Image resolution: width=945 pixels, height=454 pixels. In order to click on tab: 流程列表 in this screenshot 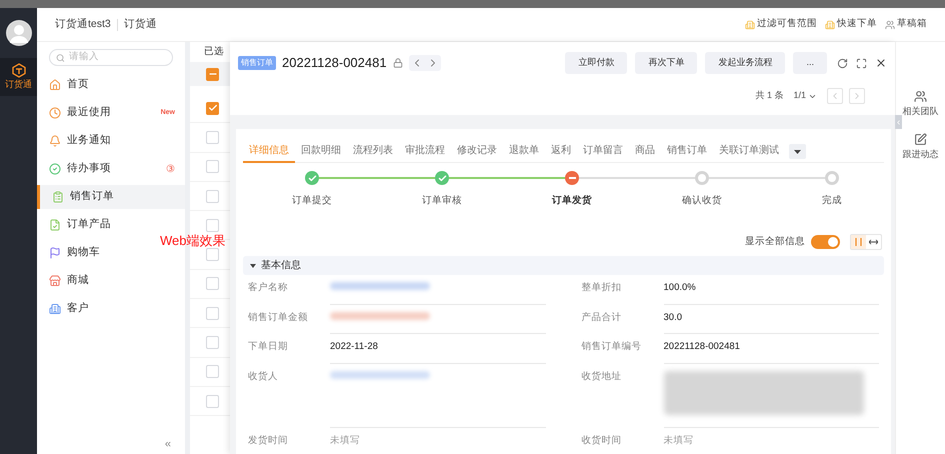, I will do `click(373, 151)`.